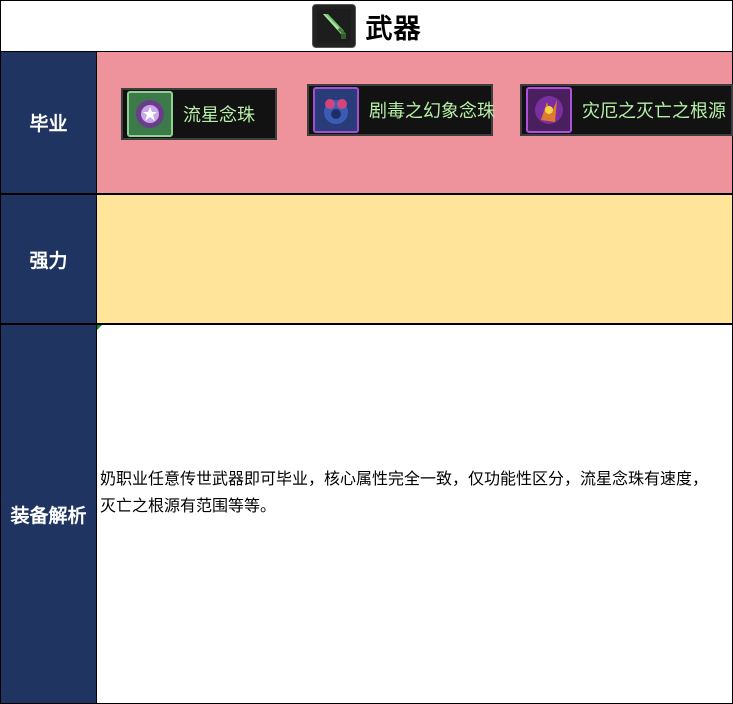 The height and width of the screenshot is (704, 733). I want to click on item-doom-root: 灾厄之灭亡之根源, so click(626, 110).